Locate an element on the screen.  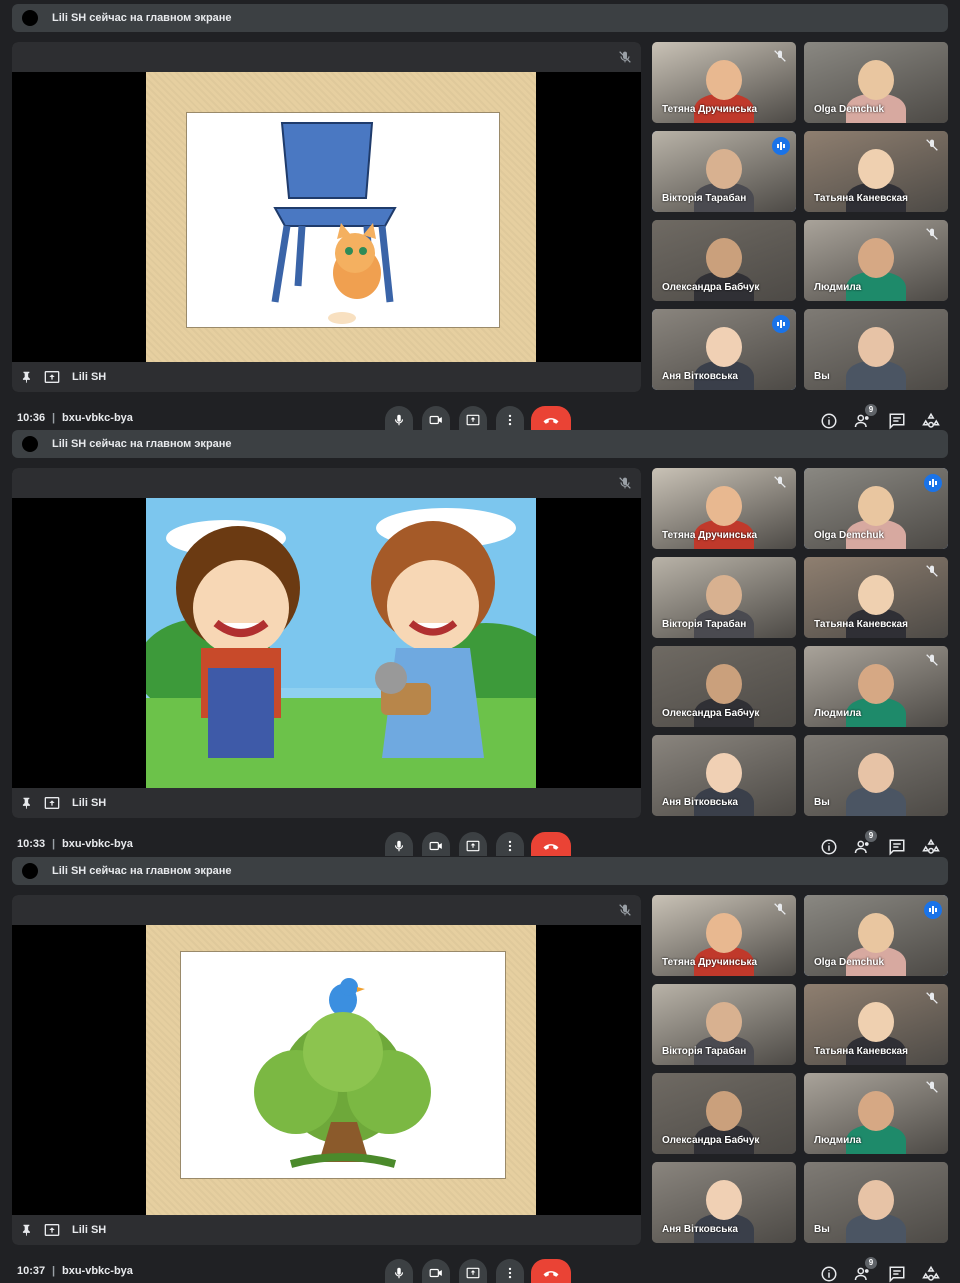
more-vert-icon is located at coordinates (510, 420).